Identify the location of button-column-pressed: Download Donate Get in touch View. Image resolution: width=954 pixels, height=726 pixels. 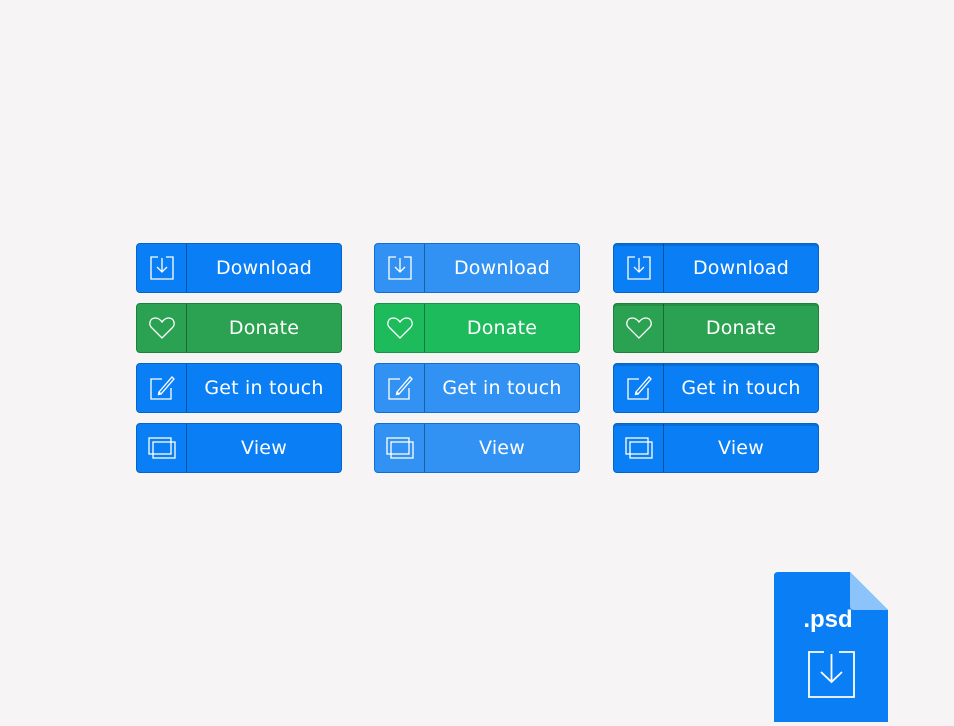
(716, 363).